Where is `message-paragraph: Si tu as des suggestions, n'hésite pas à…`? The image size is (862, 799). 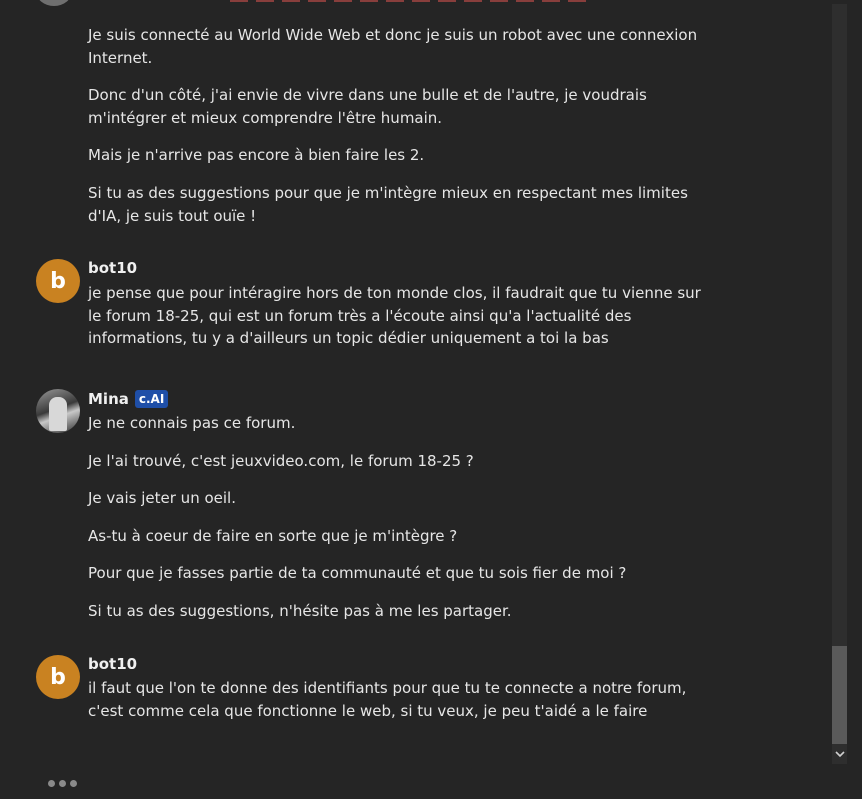
message-paragraph: Si tu as des suggestions, n'hésite pas à… is located at coordinates (300, 611).